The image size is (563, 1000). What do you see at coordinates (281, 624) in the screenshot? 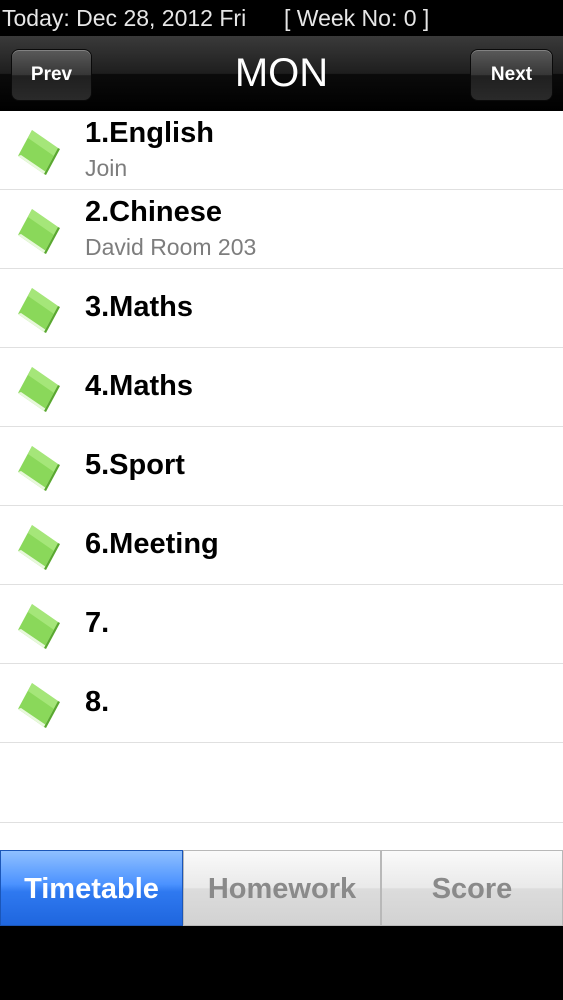
I see `lesson-row: 7.` at bounding box center [281, 624].